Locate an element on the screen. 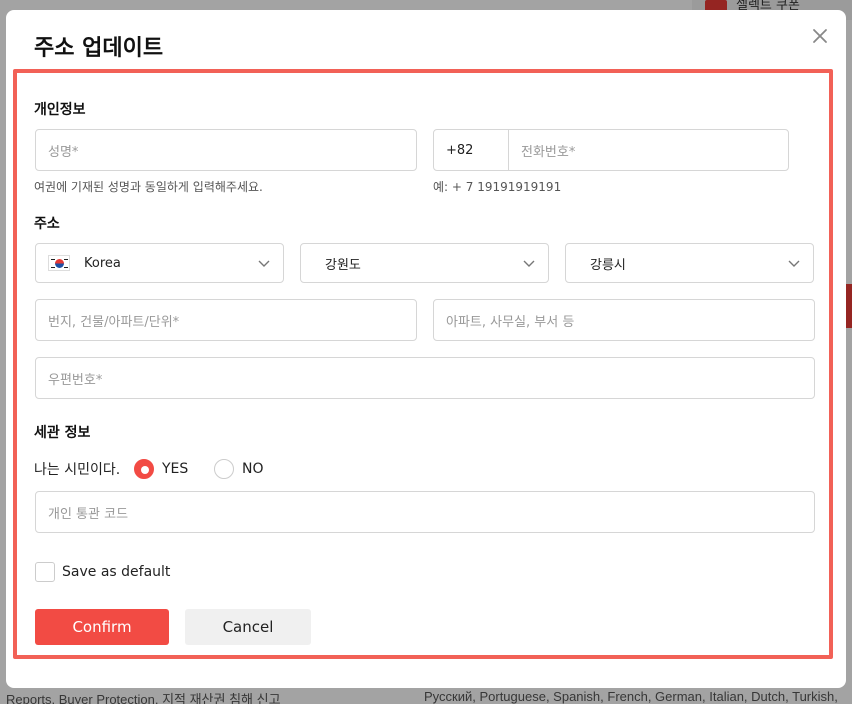 The height and width of the screenshot is (704, 852). citizen-yes-label: YES is located at coordinates (175, 469).